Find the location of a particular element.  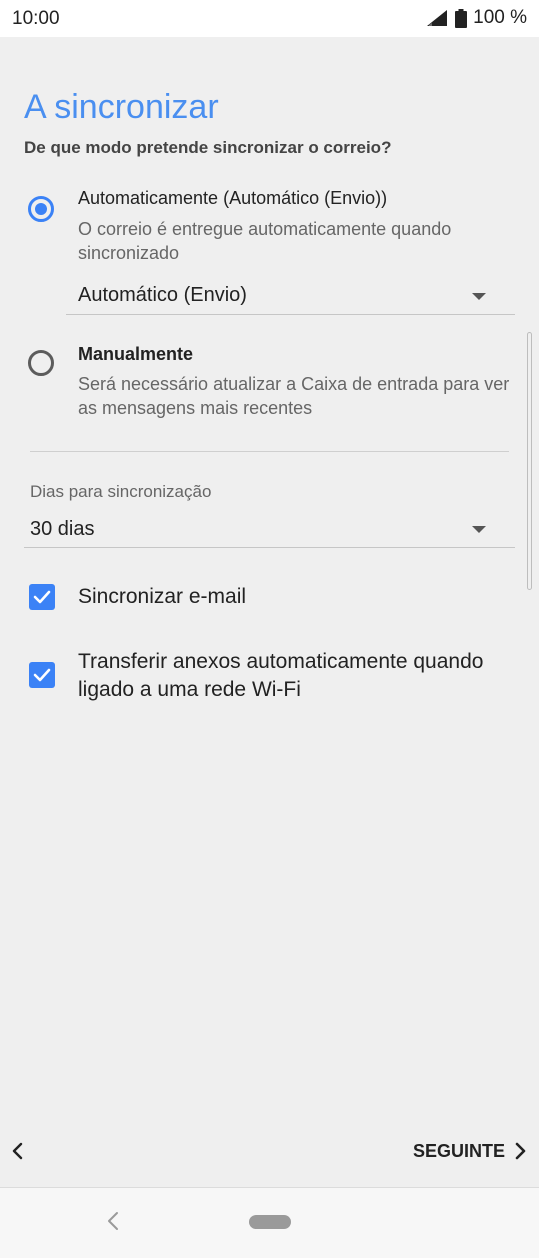

battery-icon is located at coordinates (461, 18).